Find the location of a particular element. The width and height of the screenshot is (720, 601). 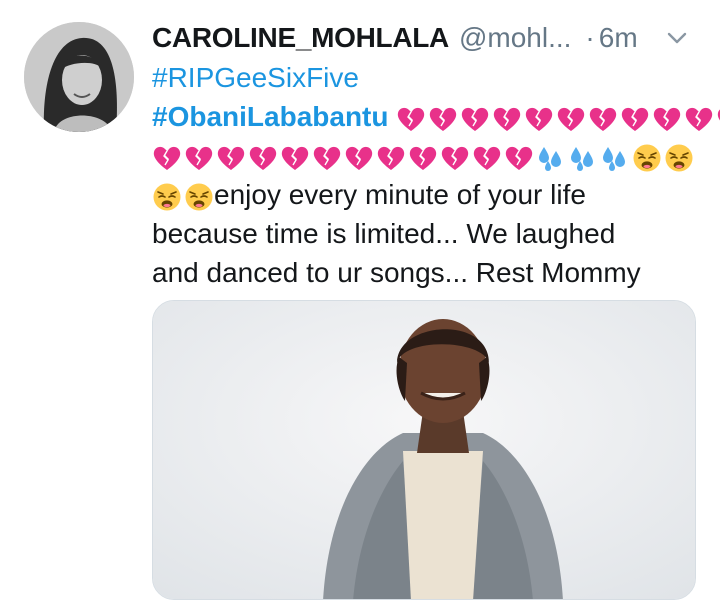

text-line-3: and danced to ur songs... Rest Mommy is located at coordinates (396, 272).